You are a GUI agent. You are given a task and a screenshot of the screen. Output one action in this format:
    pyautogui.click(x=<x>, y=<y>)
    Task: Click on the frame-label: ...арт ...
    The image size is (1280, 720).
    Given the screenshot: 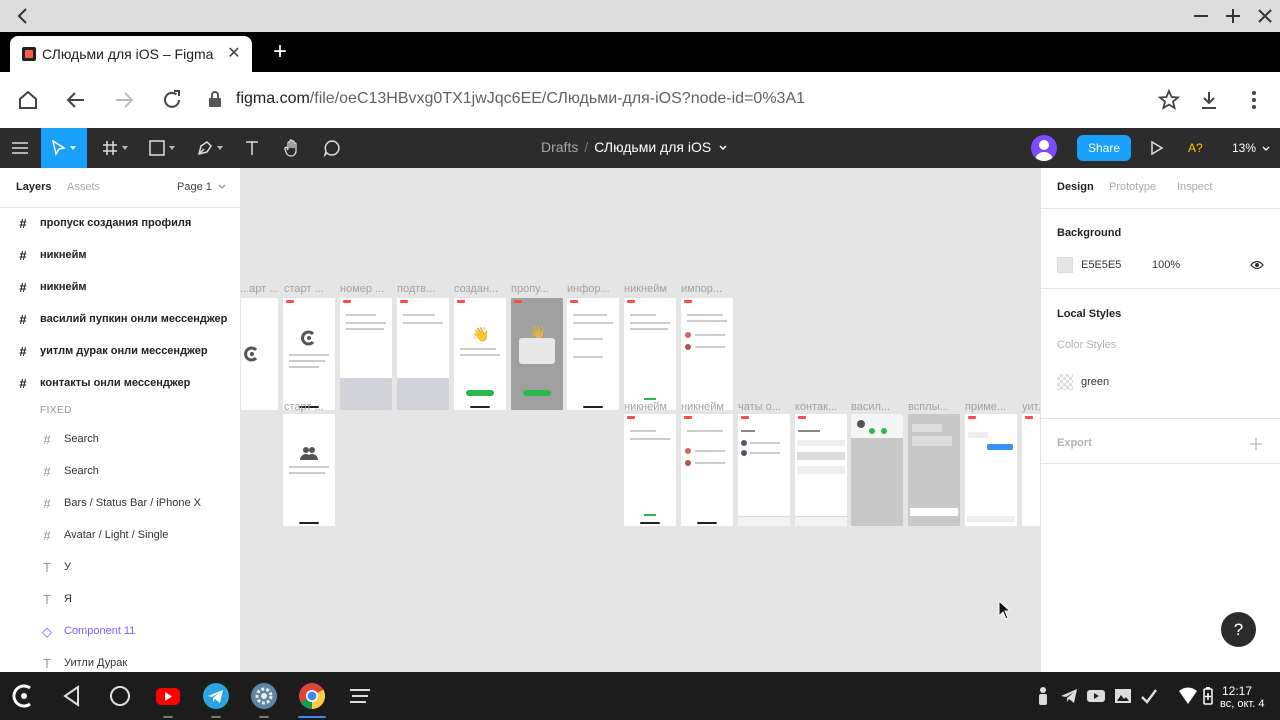 What is the action you would take?
    pyautogui.click(x=259, y=289)
    